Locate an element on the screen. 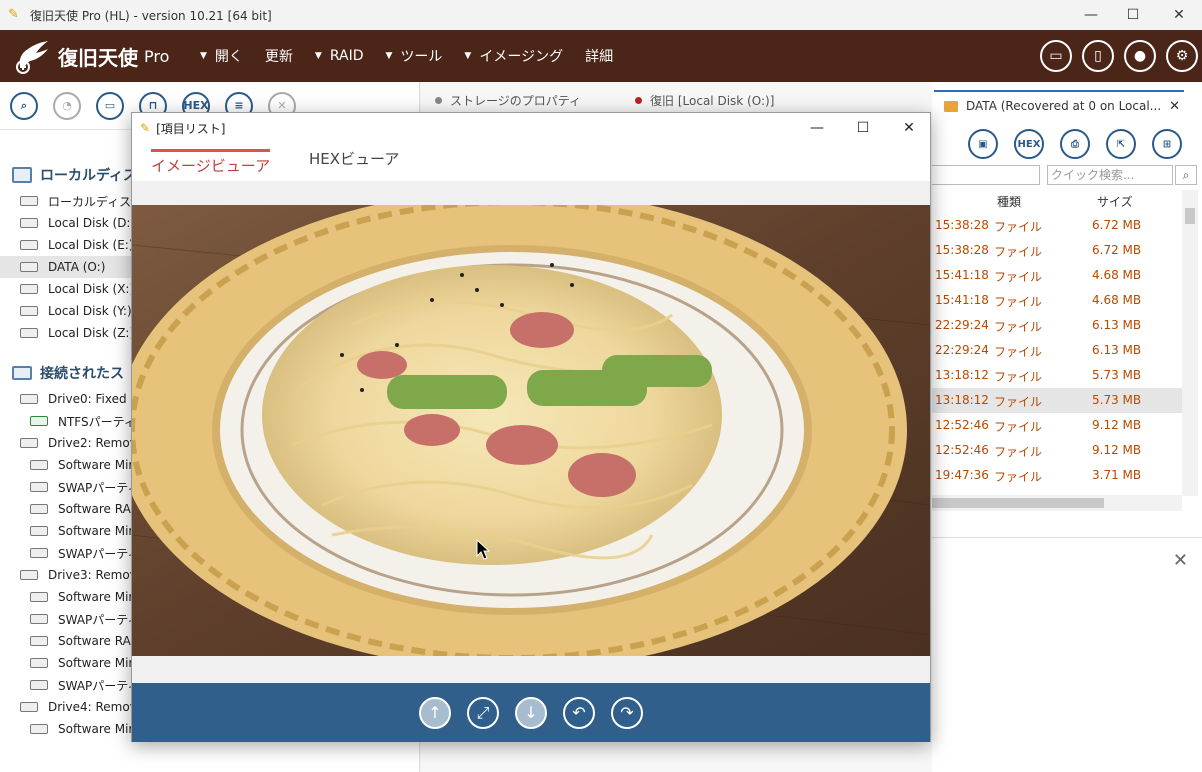 The height and width of the screenshot is (772, 1202). tab-recovered-data: DATA (Recovered at 0 on Local... ✕ is located at coordinates (1059, 105).